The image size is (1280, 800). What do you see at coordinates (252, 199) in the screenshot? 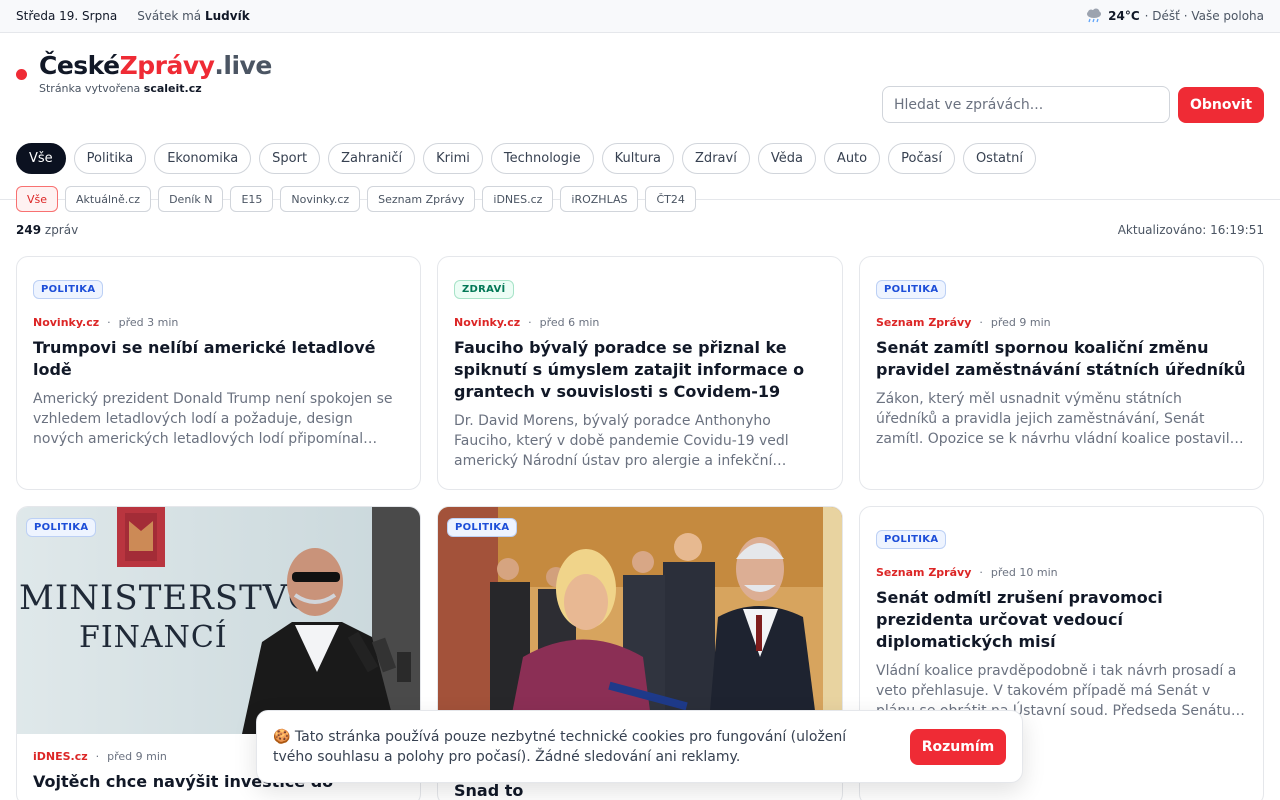
I see `source-chip-e15: E15` at bounding box center [252, 199].